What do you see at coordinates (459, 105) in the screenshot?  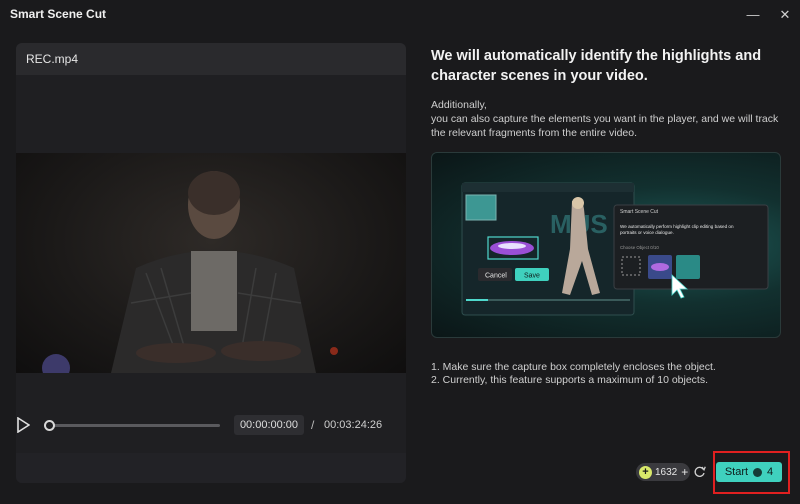 I see `description-line: Additionally,` at bounding box center [459, 105].